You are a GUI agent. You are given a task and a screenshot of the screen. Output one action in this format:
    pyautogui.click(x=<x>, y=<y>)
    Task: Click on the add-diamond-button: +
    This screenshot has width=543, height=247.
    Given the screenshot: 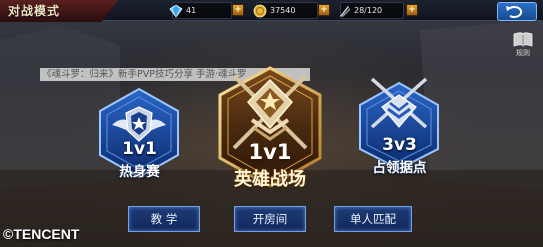 What is the action you would take?
    pyautogui.click(x=238, y=10)
    